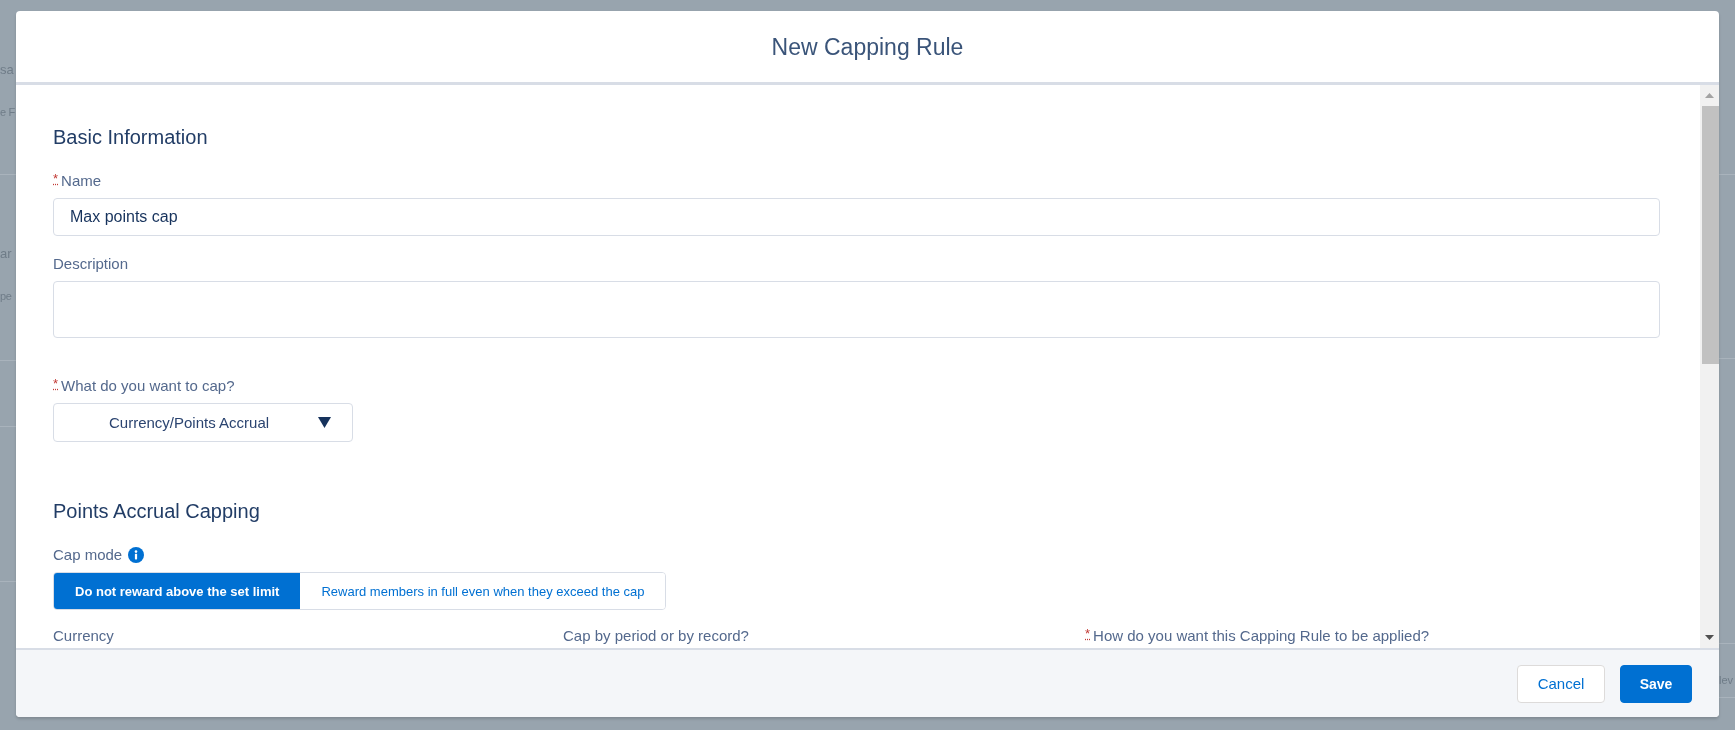  Describe the element at coordinates (1261, 636) in the screenshot. I see `field-label: How do you want this Capping Rule to be applied?` at that location.